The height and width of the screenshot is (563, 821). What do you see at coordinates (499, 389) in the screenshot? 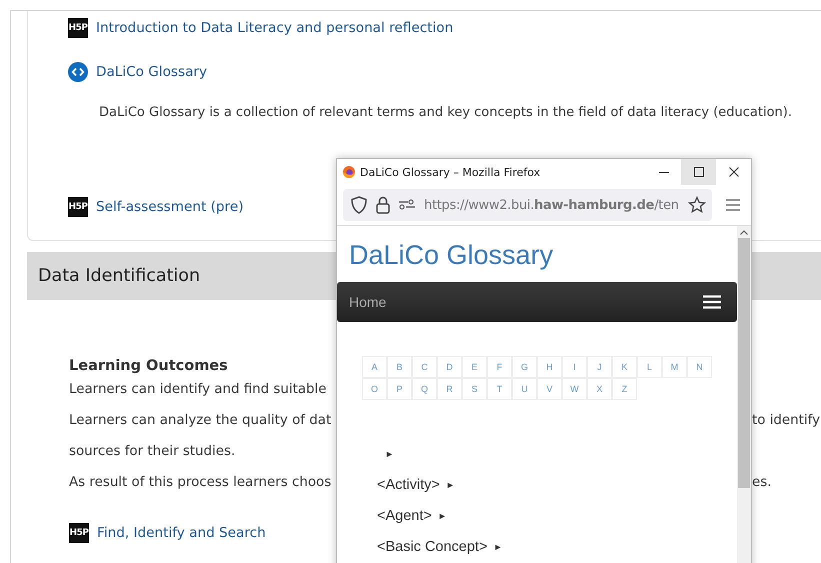
I see `letter-link: T` at bounding box center [499, 389].